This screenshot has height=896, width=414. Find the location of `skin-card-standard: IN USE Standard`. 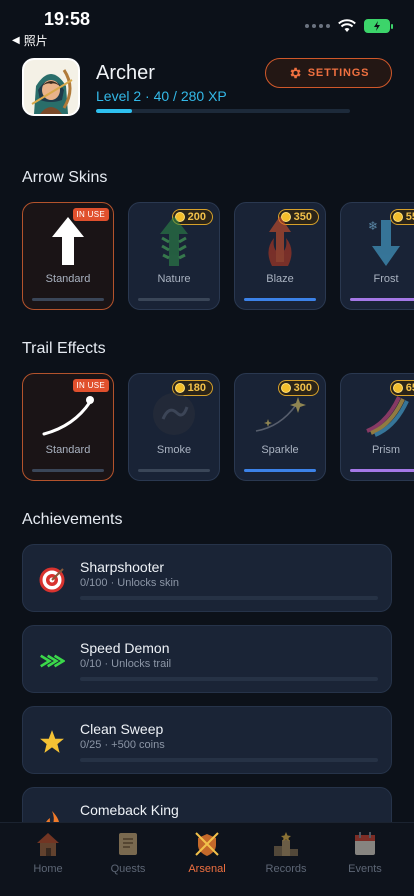

skin-card-standard: IN USE Standard is located at coordinates (68, 256).